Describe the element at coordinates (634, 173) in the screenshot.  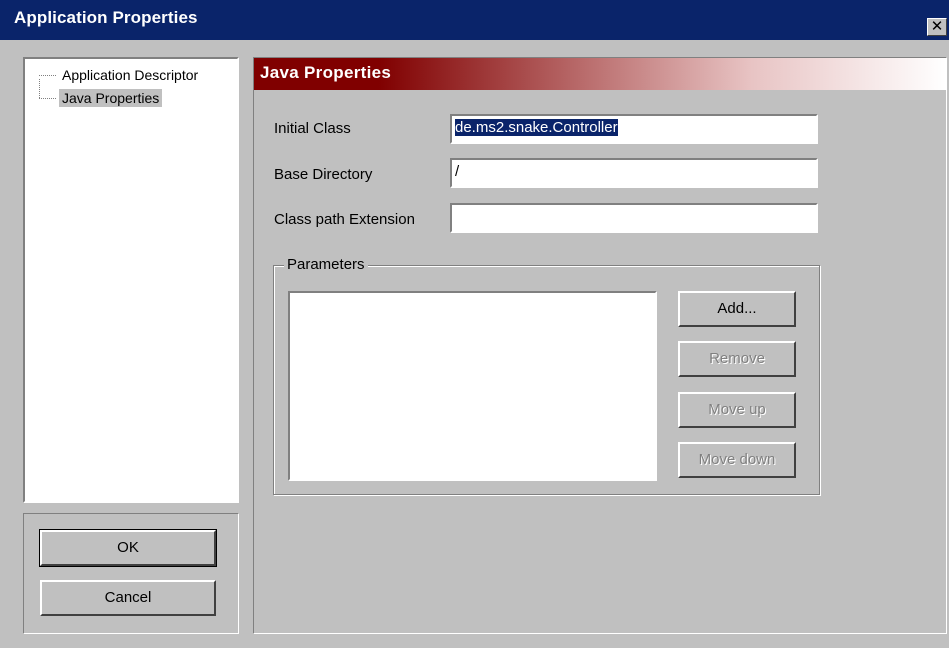
I see `base-directory-input: /` at that location.